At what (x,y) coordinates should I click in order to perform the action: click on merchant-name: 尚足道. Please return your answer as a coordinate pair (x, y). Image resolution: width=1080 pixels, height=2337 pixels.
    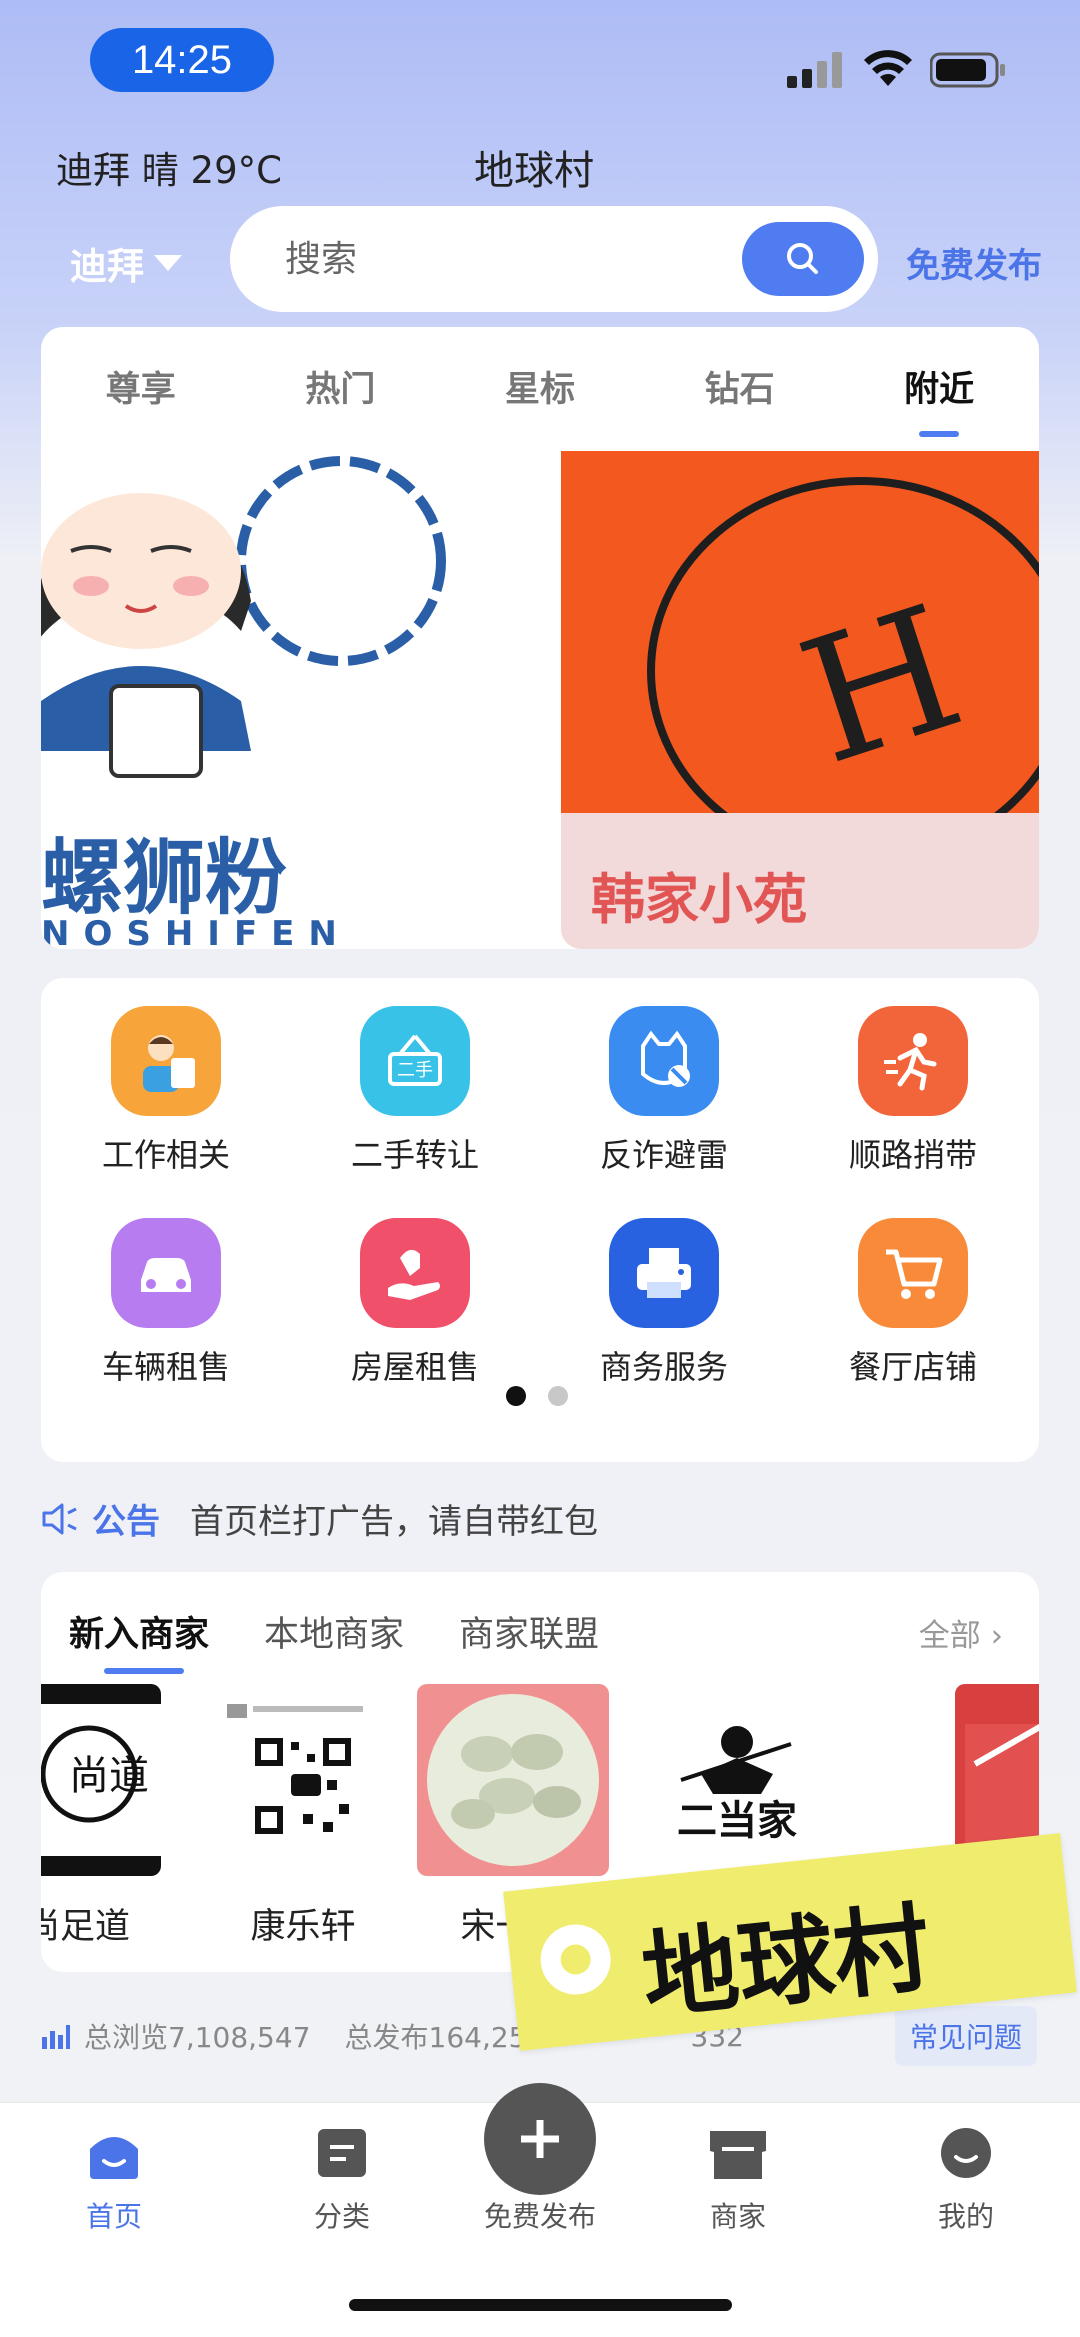
    Looking at the image, I should click on (86, 1927).